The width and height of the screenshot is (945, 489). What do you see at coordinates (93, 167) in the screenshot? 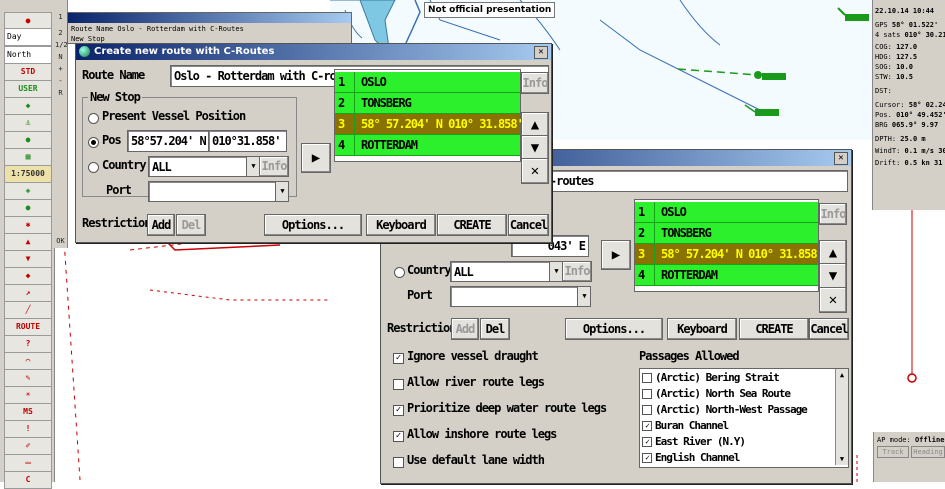
I see `country-radio` at bounding box center [93, 167].